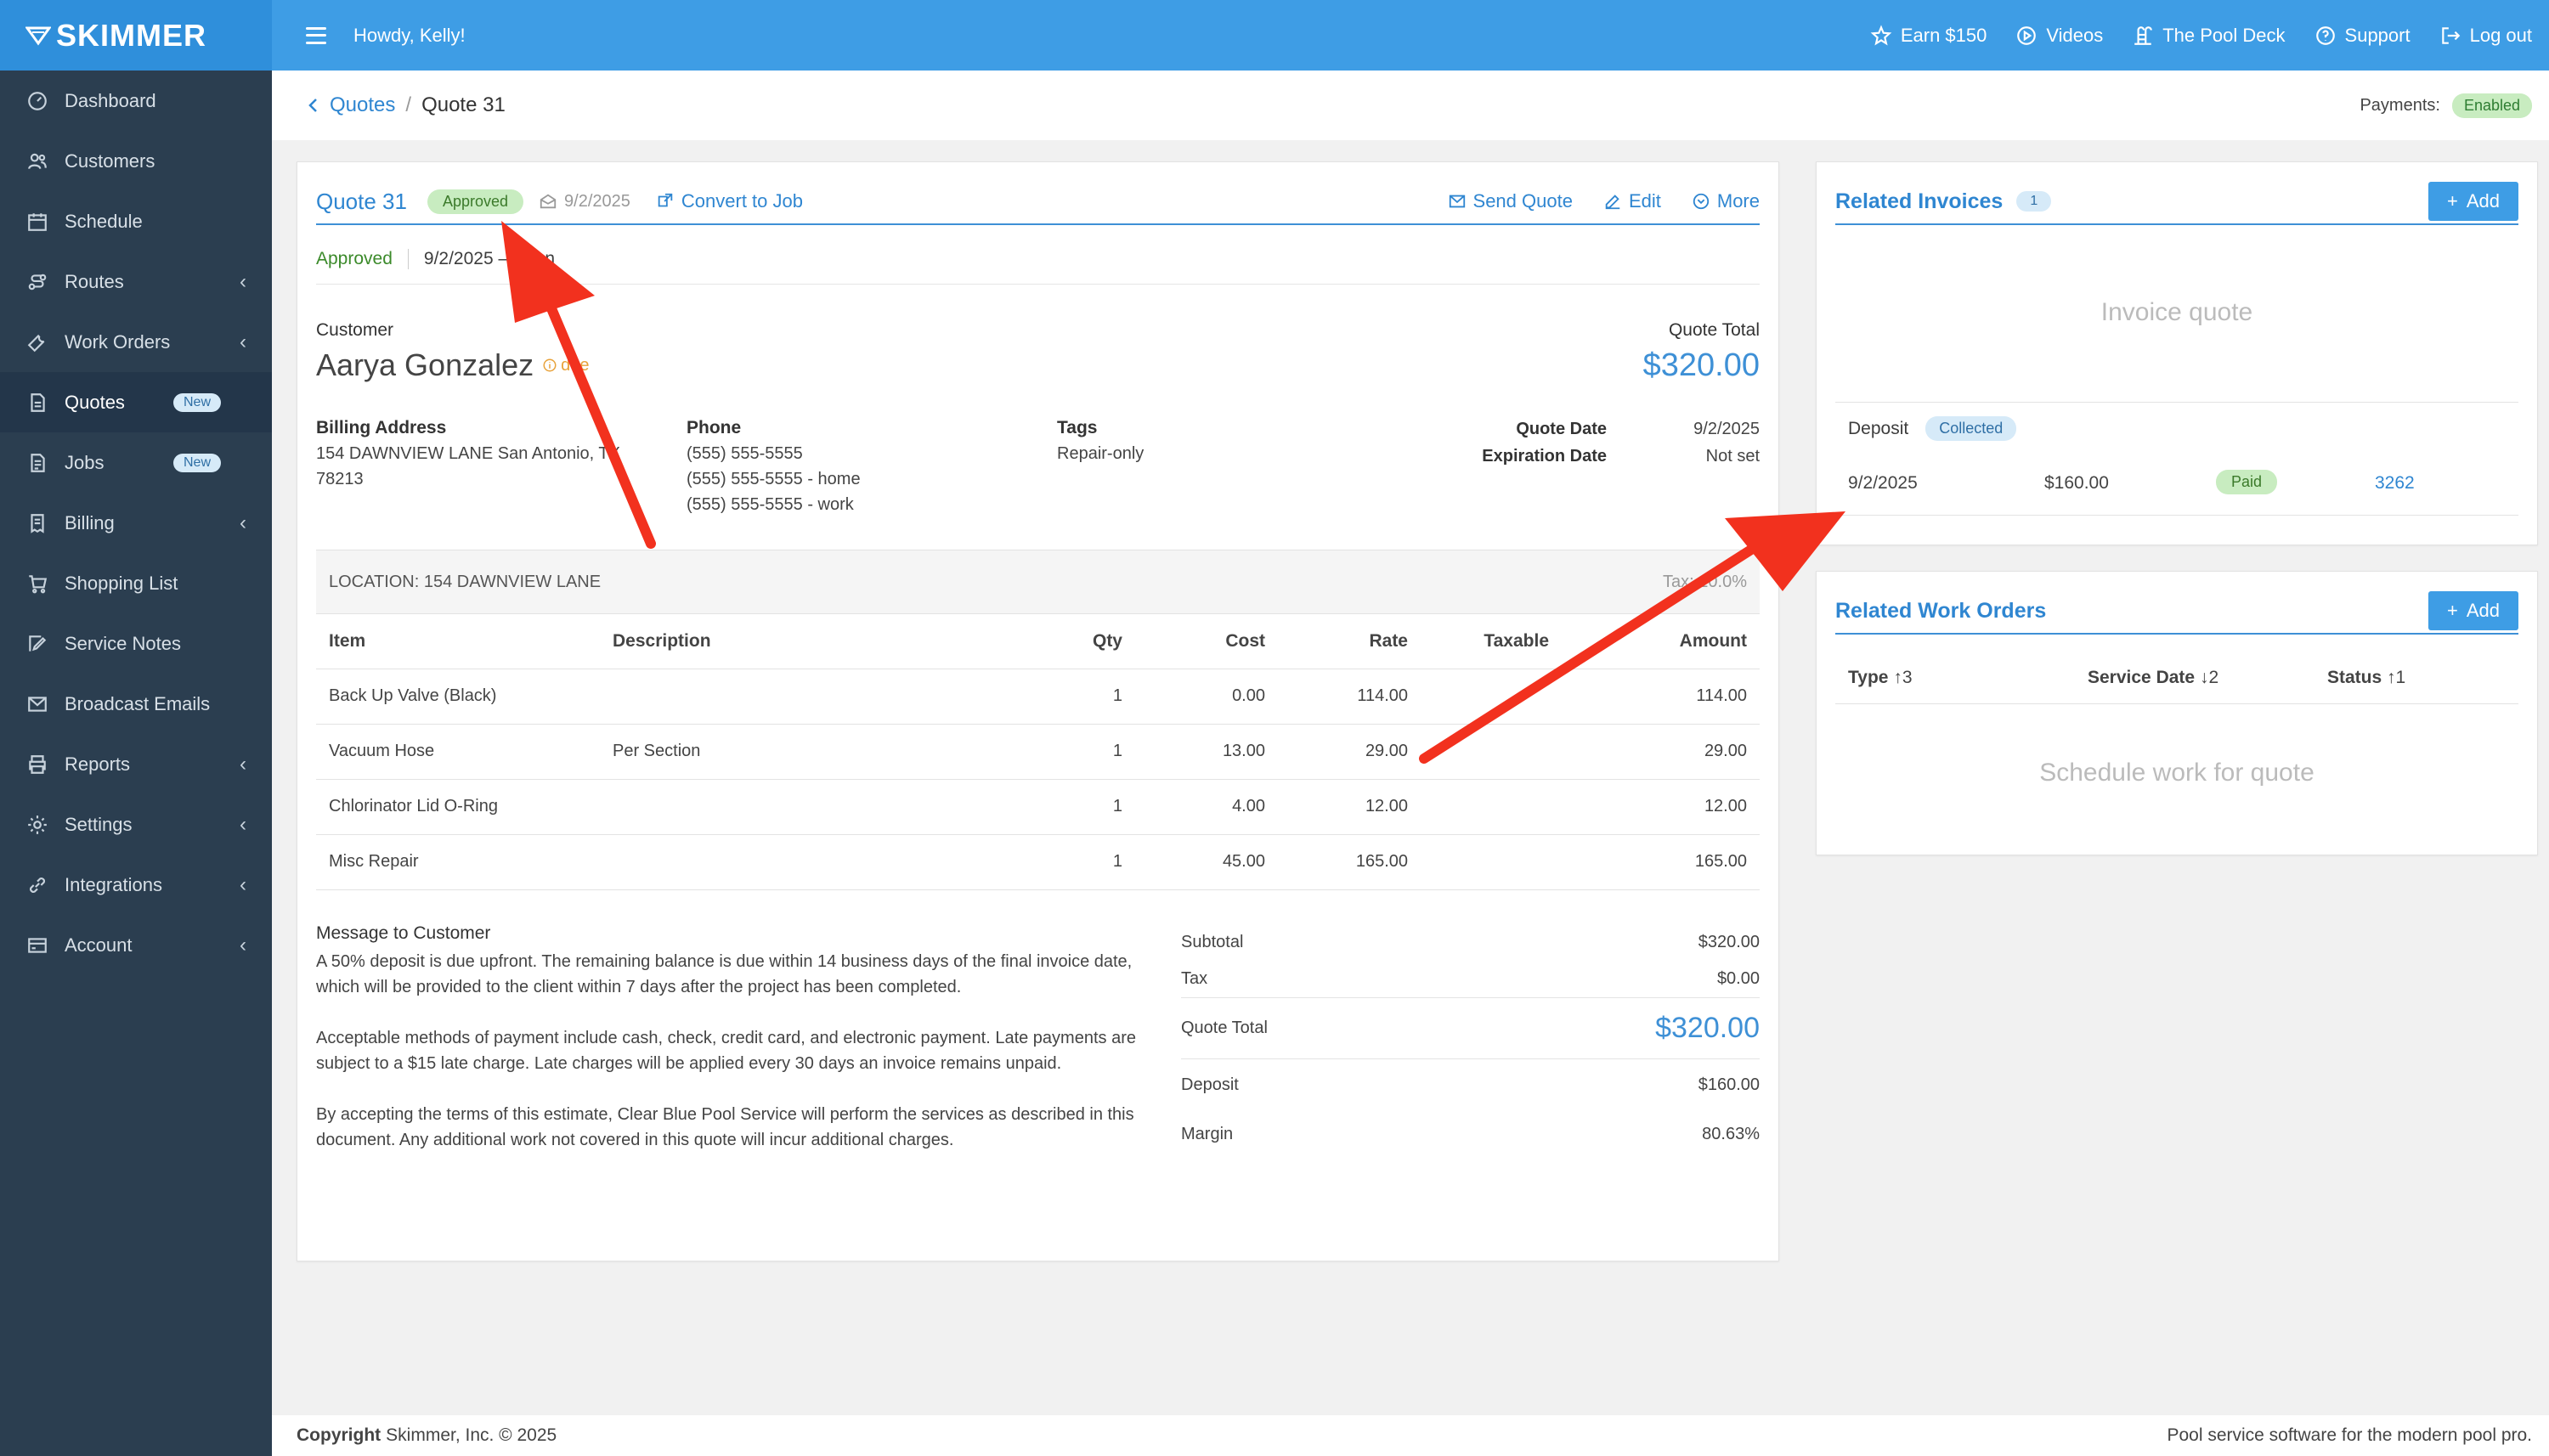  What do you see at coordinates (136, 523) in the screenshot?
I see `sidebar-item-billing: Billing ‹` at bounding box center [136, 523].